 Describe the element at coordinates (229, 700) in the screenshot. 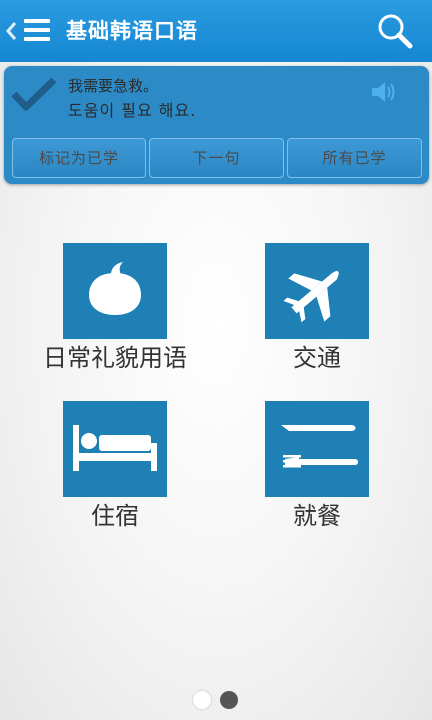

I see `page-indicator-dot-2-active` at that location.